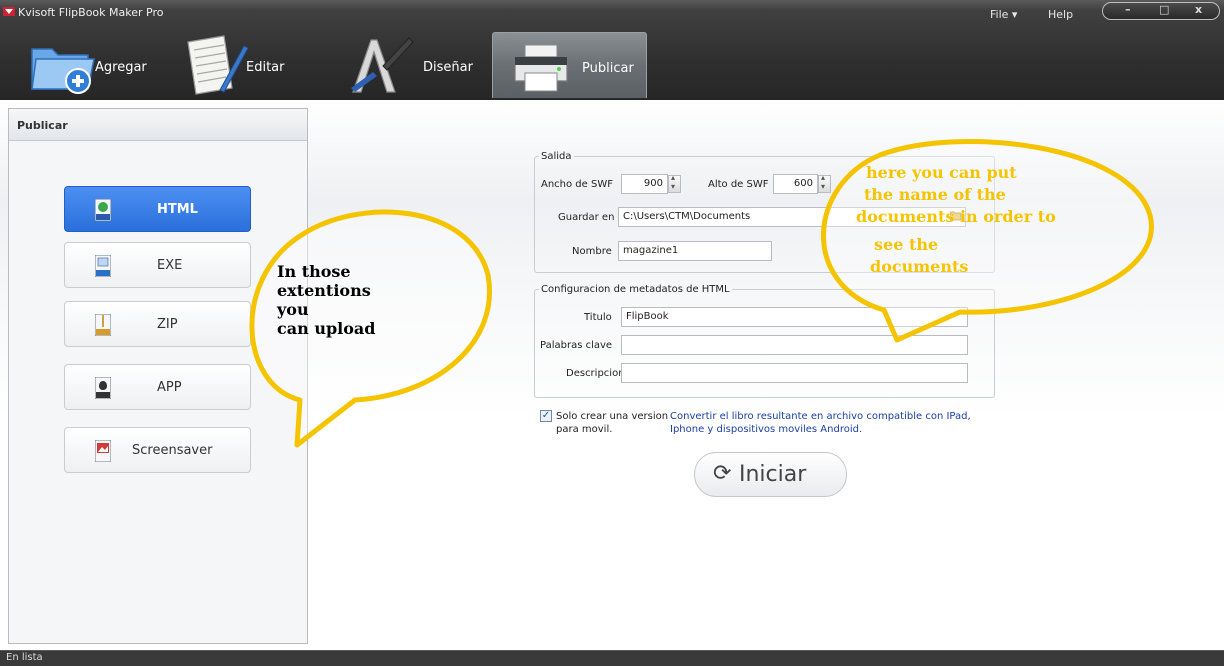 This screenshot has width=1224, height=666. What do you see at coordinates (24, 657) in the screenshot?
I see `status-text: En lista` at bounding box center [24, 657].